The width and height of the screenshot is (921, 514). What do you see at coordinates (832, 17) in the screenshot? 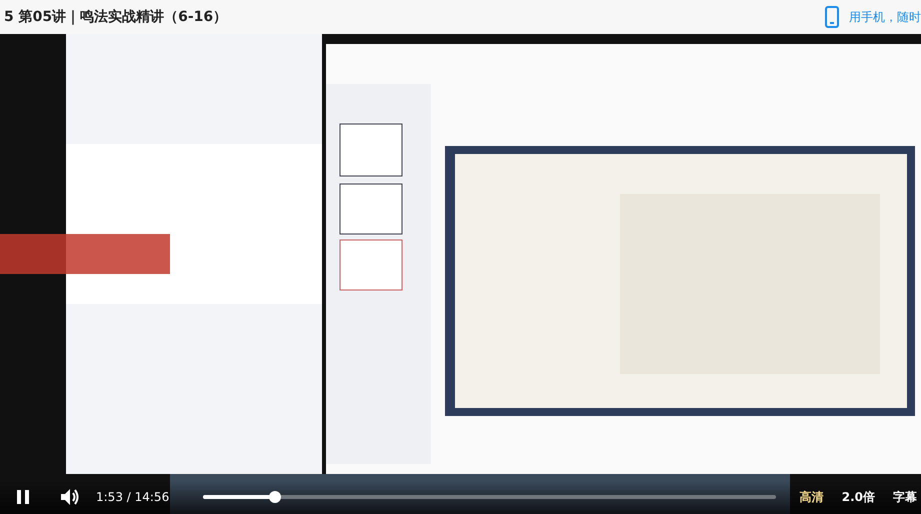
I see `phone-icon` at bounding box center [832, 17].